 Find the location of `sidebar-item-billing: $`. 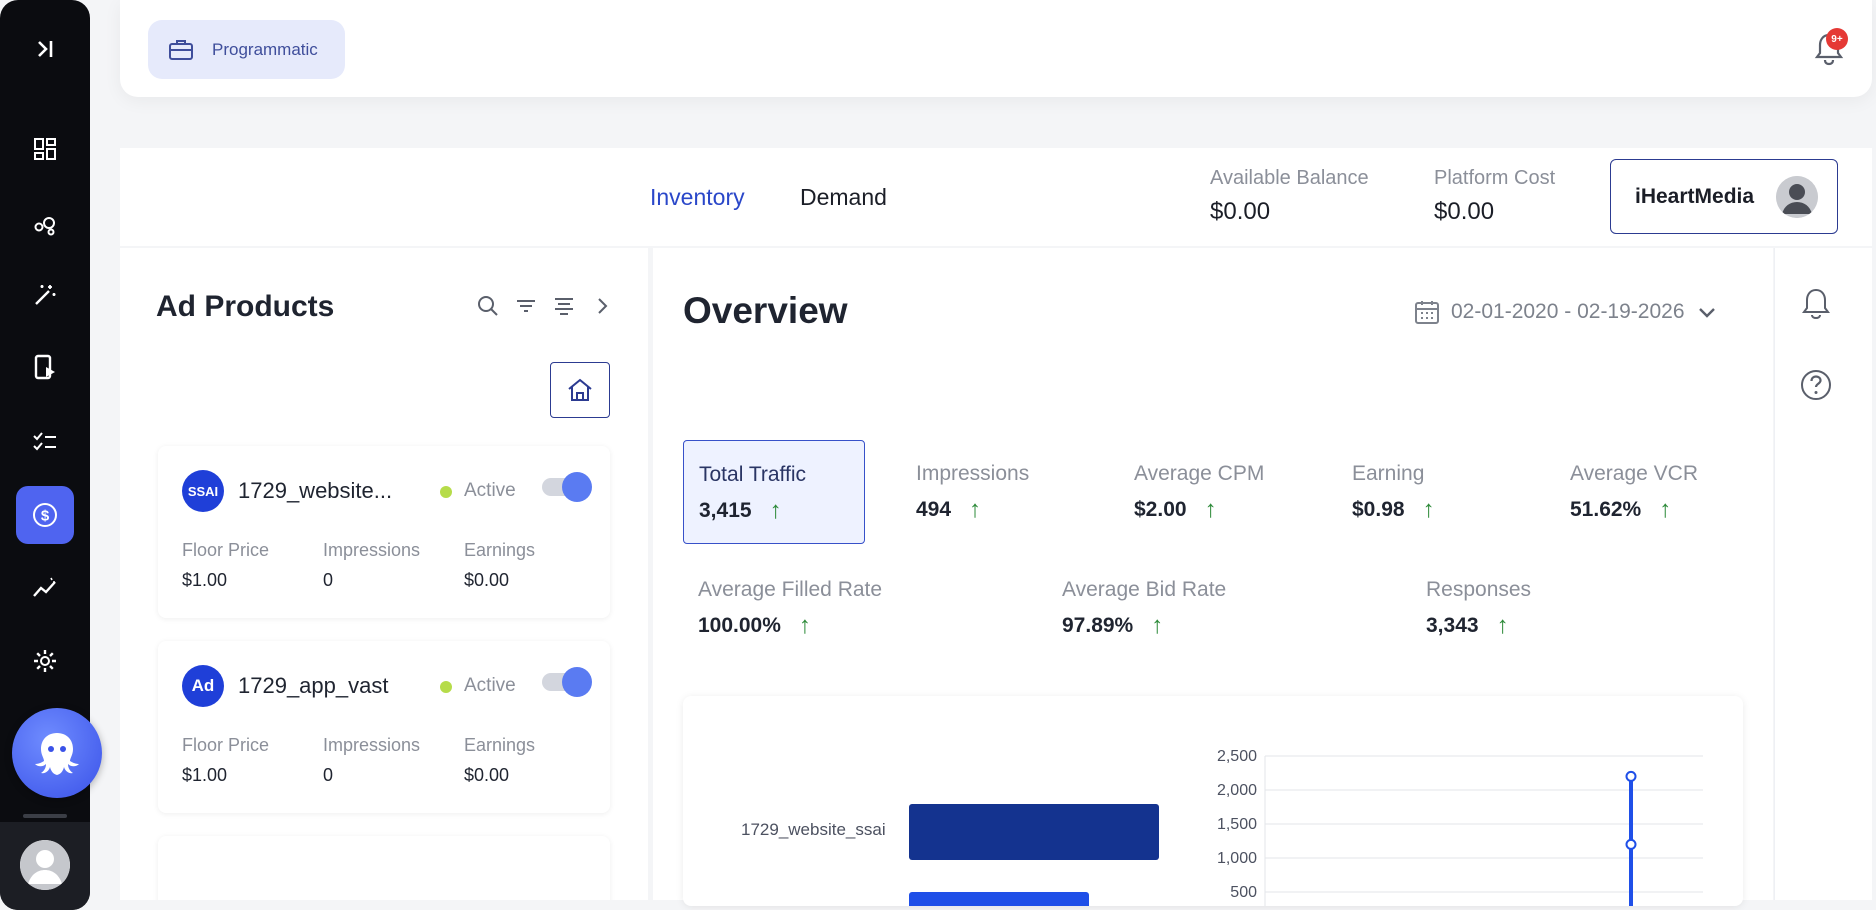

sidebar-item-billing: $ is located at coordinates (45, 515).